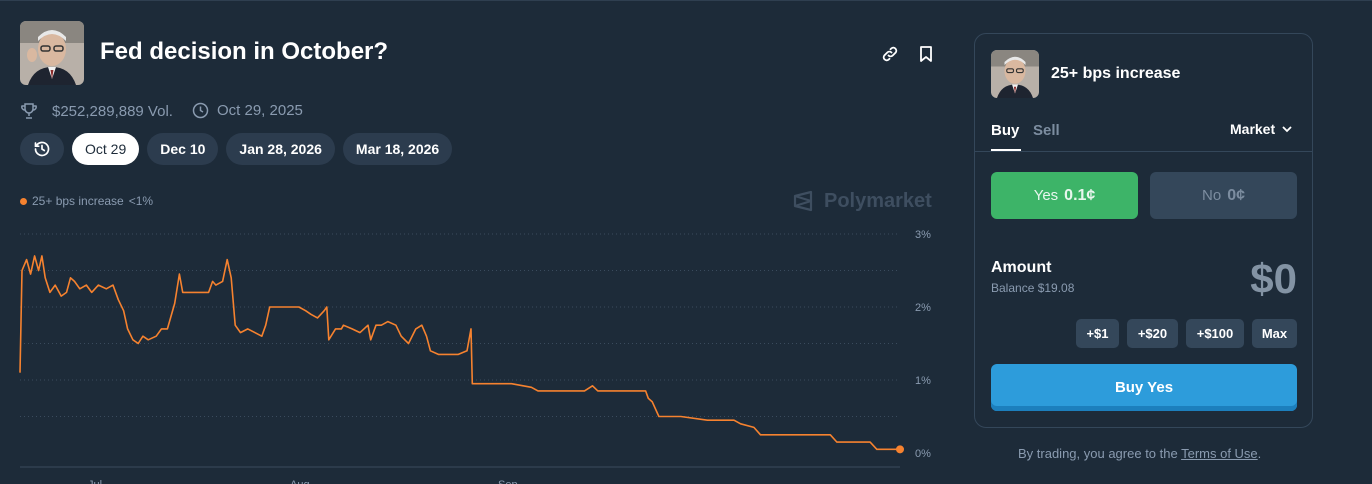 The height and width of the screenshot is (484, 1372). Describe the element at coordinates (1080, 195) in the screenshot. I see `yes-price: 0.1¢` at that location.